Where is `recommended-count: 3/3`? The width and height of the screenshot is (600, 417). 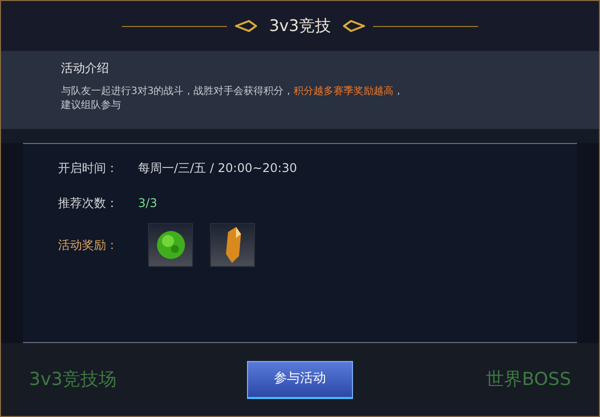 recommended-count: 3/3 is located at coordinates (148, 203).